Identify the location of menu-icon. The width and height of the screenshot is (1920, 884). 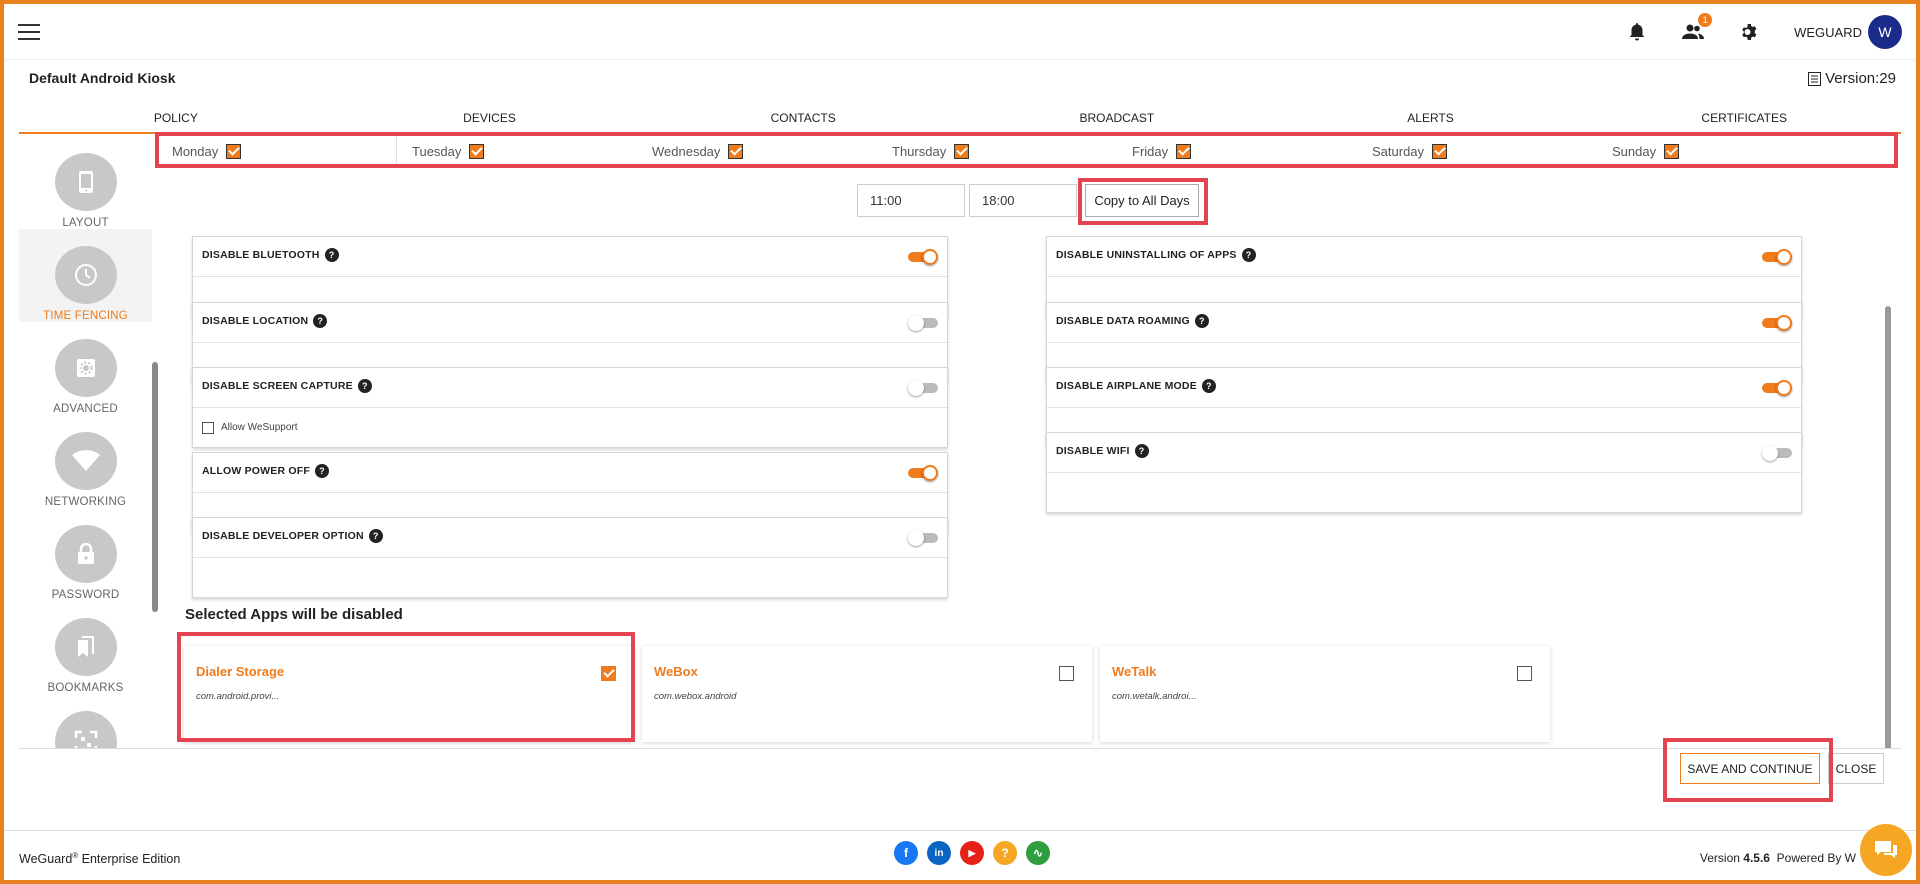
(29, 32).